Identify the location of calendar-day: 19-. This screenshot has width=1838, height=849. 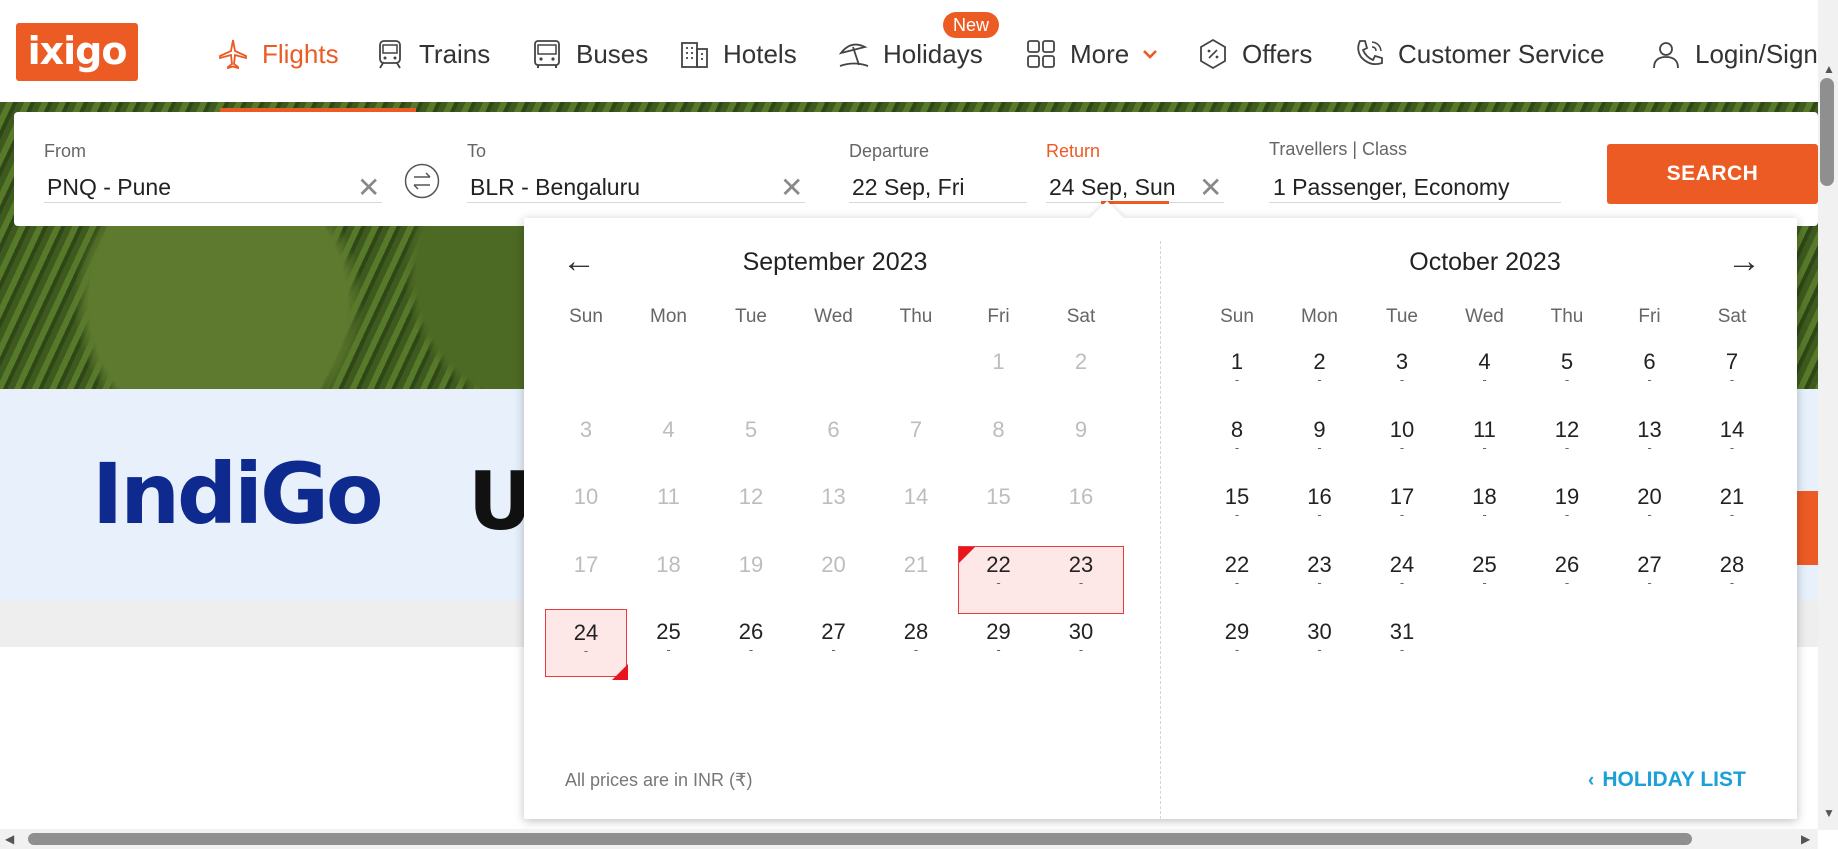
(1567, 508).